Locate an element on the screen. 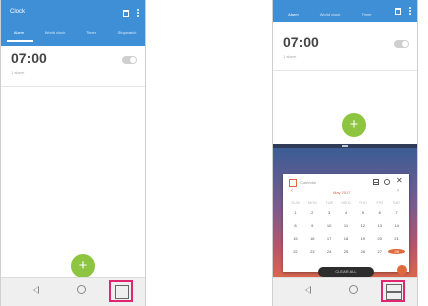 This screenshot has height=306, width=428. tab-bar: Alarm World clock Timer Stopwatch is located at coordinates (73, 32).